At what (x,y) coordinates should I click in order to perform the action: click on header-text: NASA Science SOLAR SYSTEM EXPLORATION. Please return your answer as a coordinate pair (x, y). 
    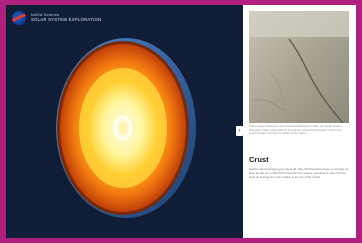
    Looking at the image, I should click on (66, 17).